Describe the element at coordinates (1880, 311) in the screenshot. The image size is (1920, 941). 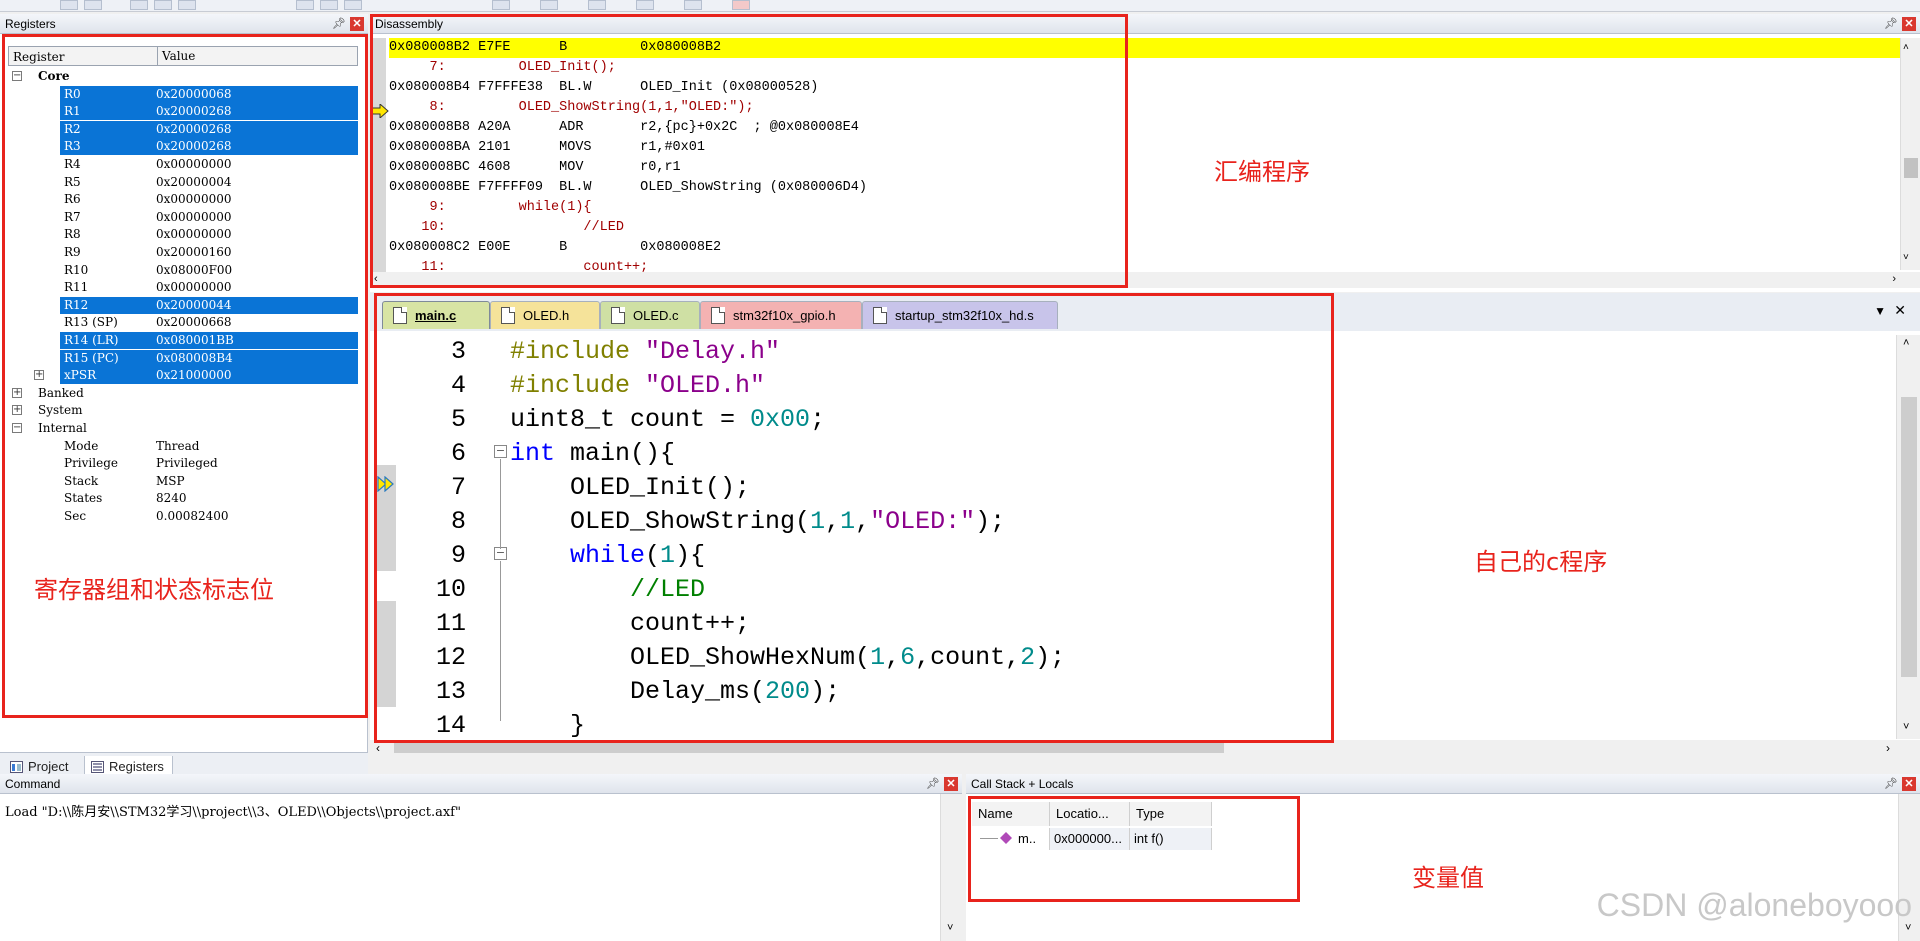
I see `tab-dropdown-icon: ▼` at that location.